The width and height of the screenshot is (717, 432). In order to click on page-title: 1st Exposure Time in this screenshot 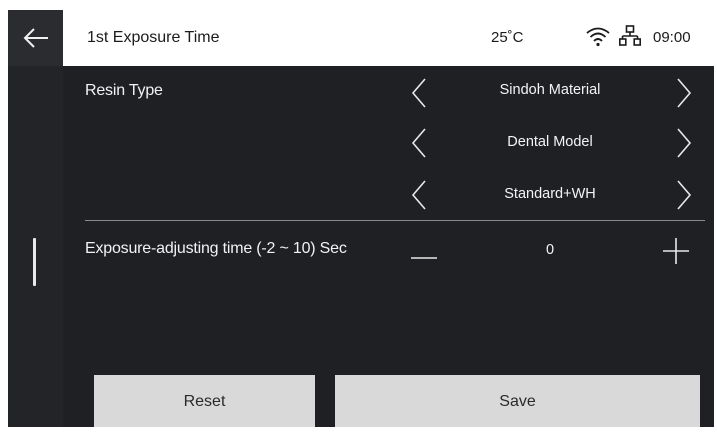, I will do `click(153, 37)`.